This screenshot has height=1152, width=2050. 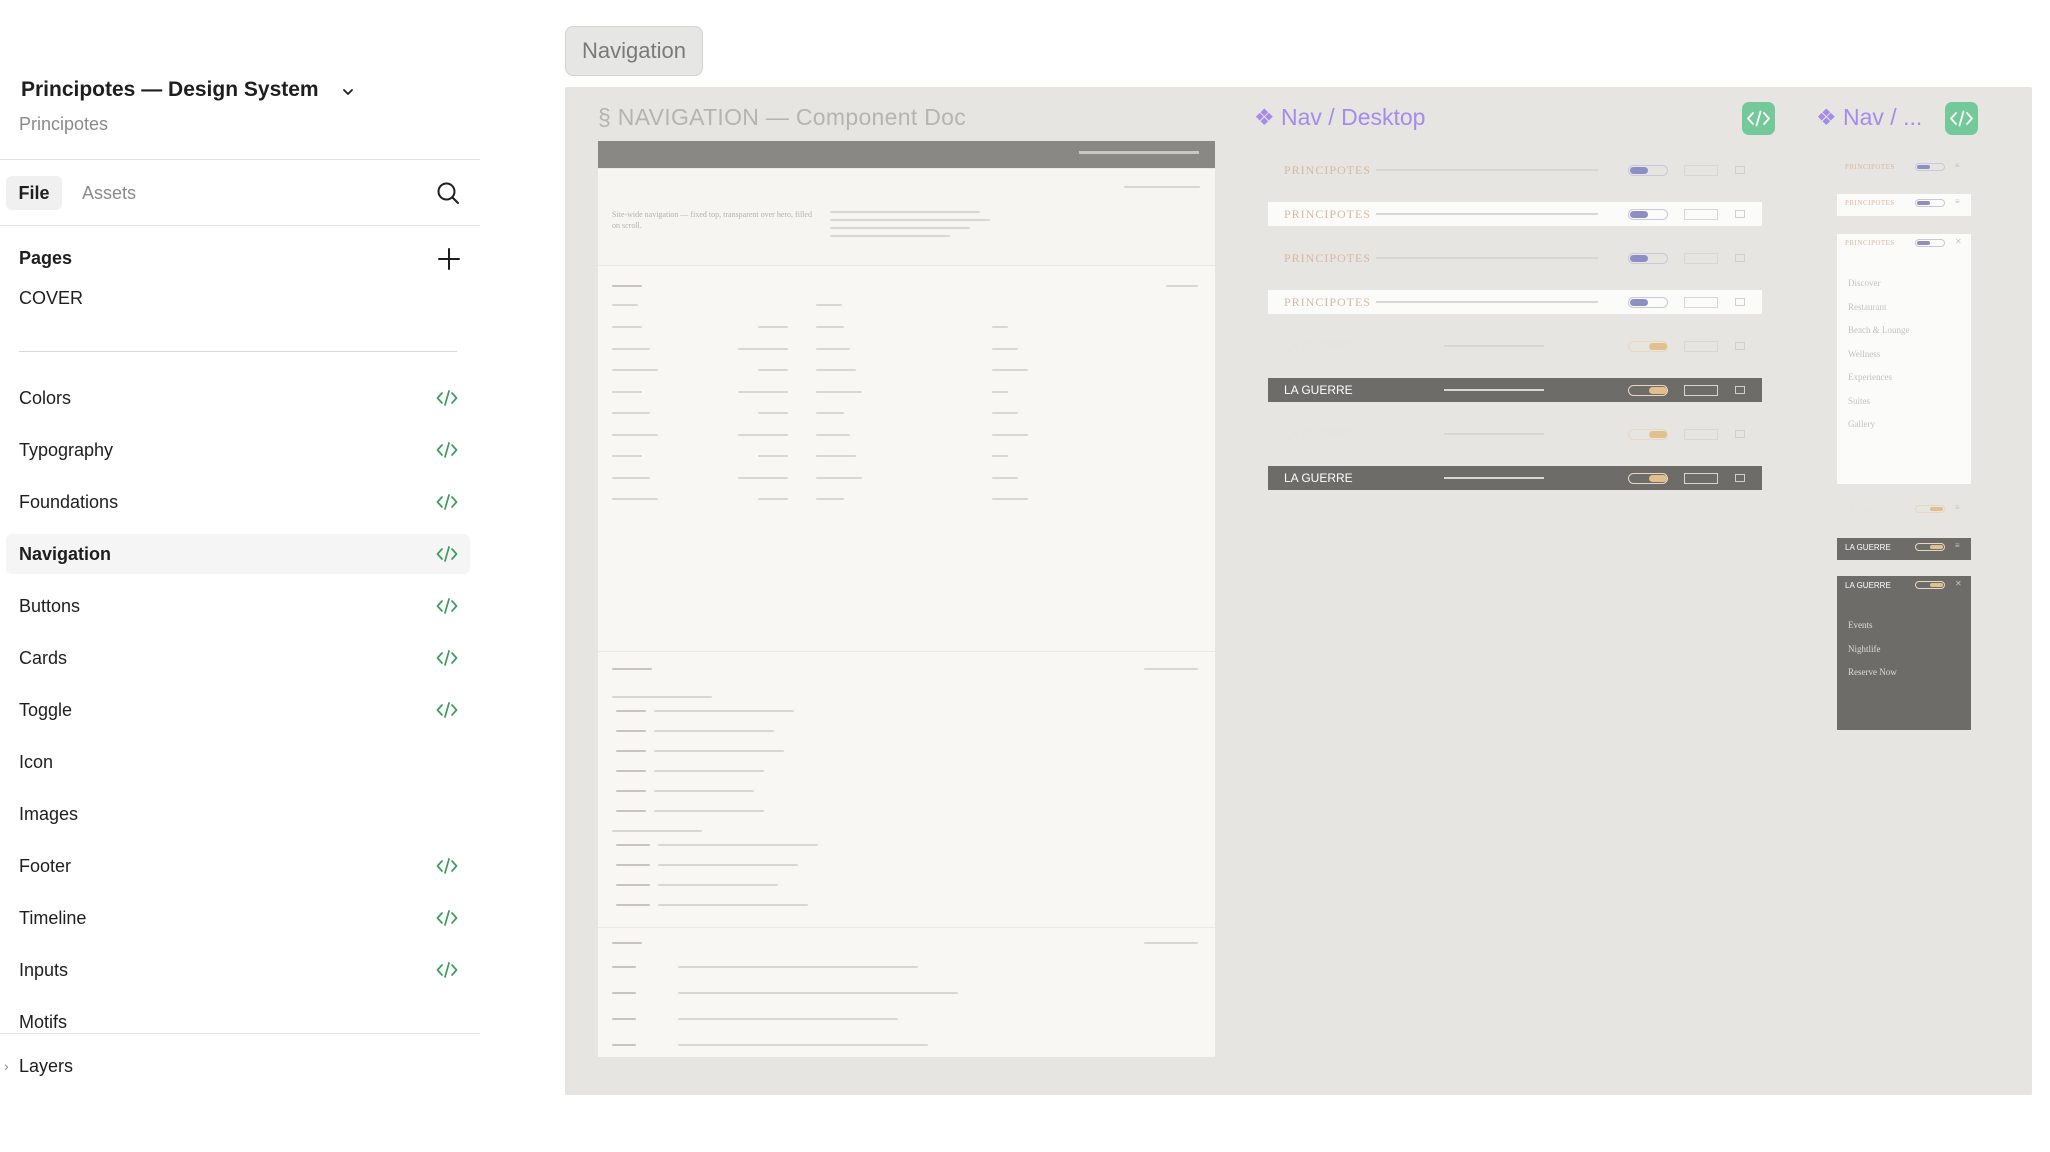 I want to click on brand-logo: PRINCIPOTES, so click(x=1870, y=203).